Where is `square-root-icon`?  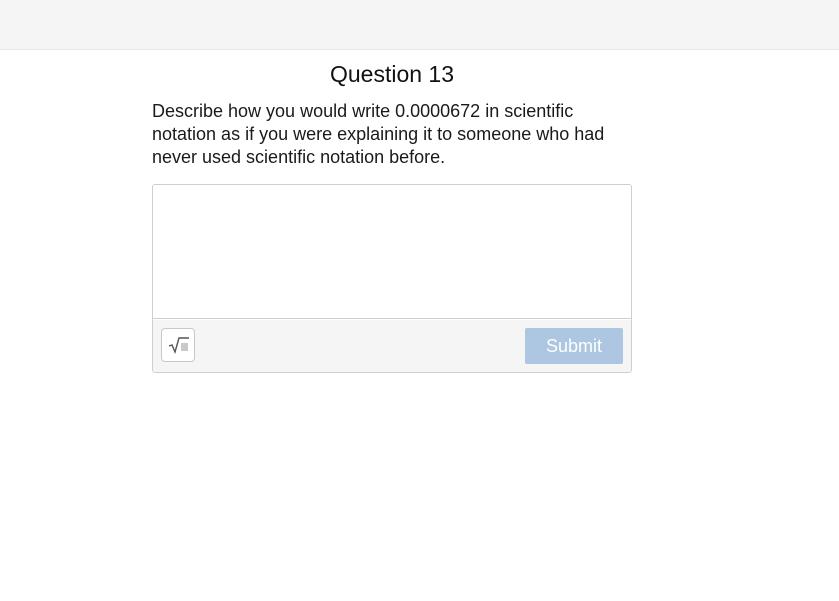 square-root-icon is located at coordinates (178, 345).